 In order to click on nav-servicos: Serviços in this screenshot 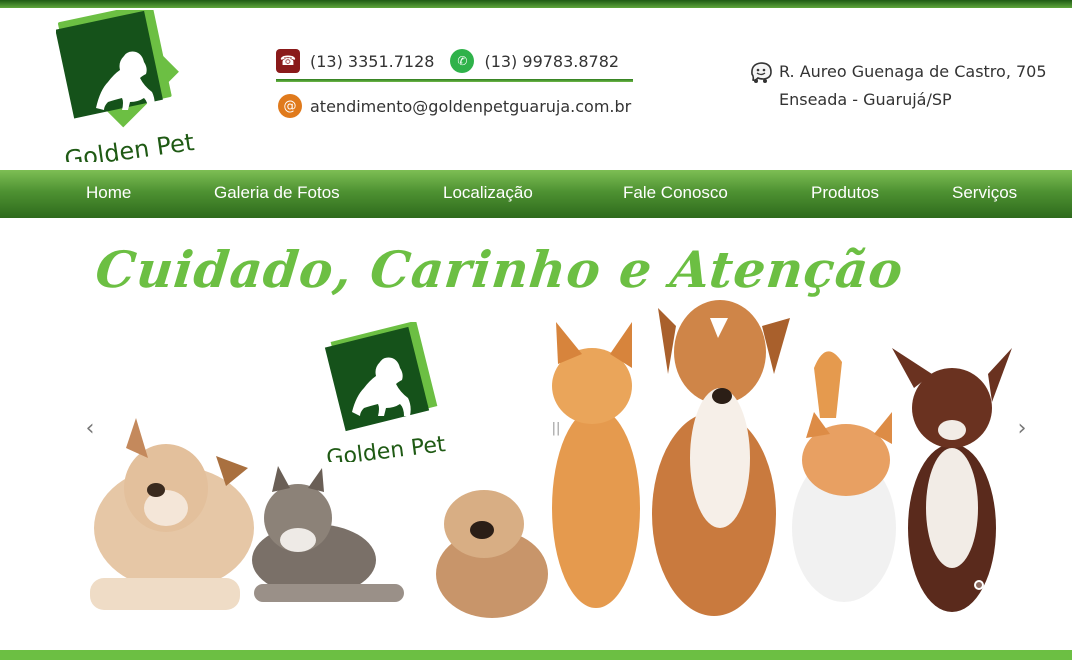, I will do `click(984, 194)`.